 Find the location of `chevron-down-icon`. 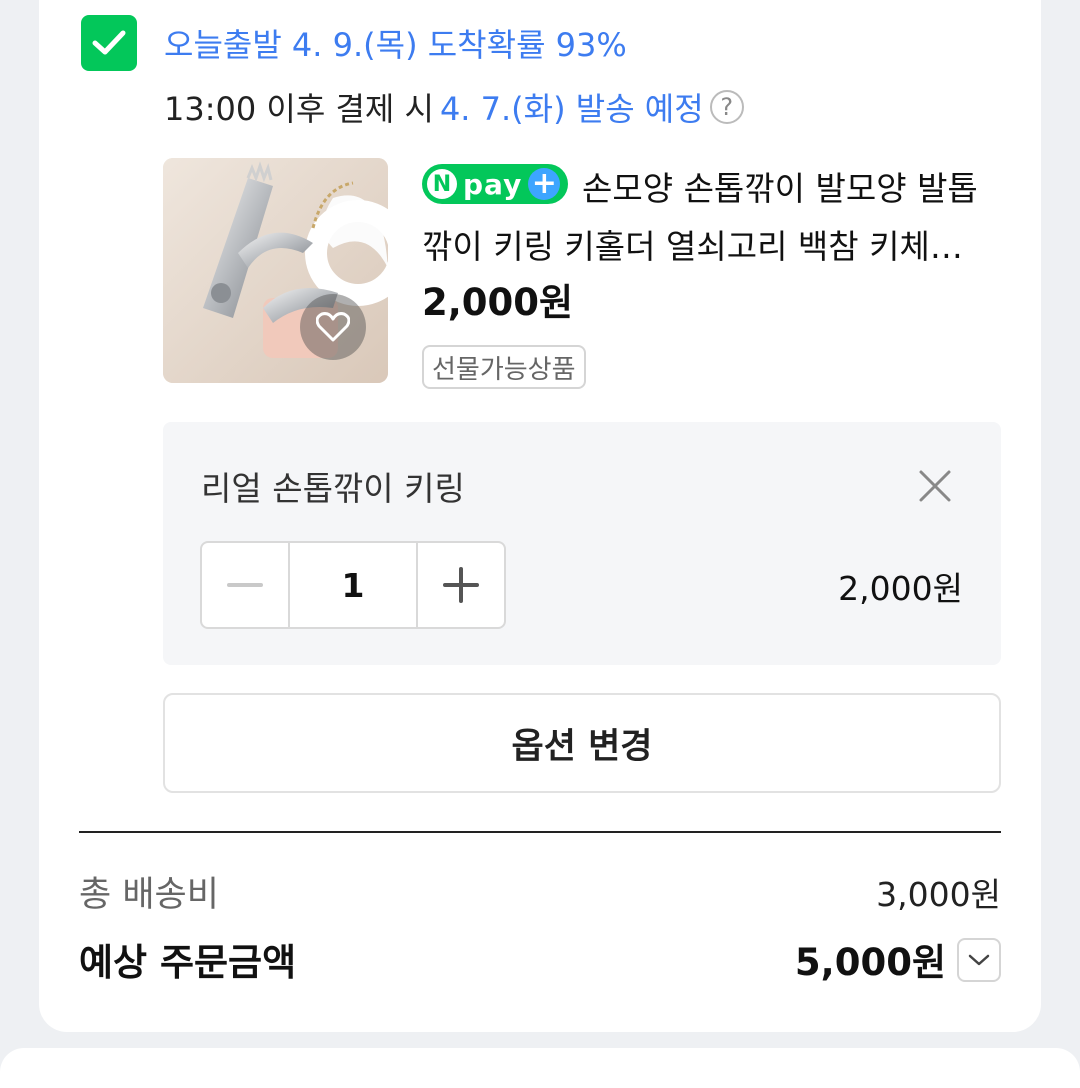

chevron-down-icon is located at coordinates (979, 960).